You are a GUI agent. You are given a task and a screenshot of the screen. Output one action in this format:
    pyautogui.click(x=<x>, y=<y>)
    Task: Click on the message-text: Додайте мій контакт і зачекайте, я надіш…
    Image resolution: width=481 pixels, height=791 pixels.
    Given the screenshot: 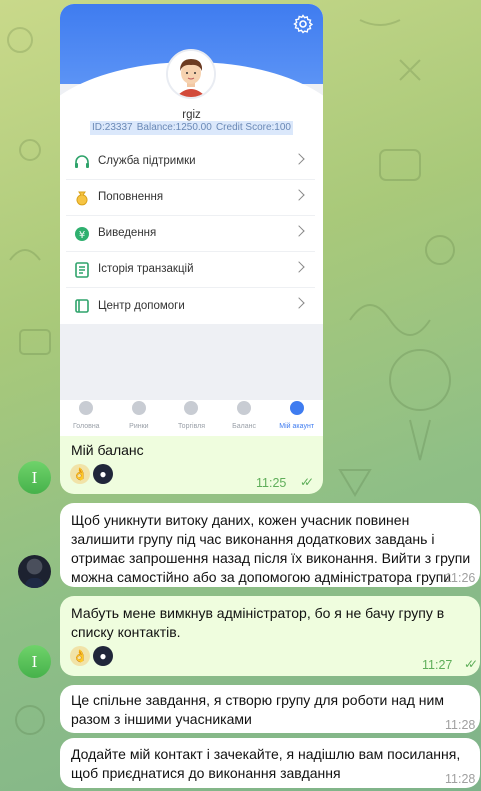 What is the action you would take?
    pyautogui.click(x=266, y=763)
    